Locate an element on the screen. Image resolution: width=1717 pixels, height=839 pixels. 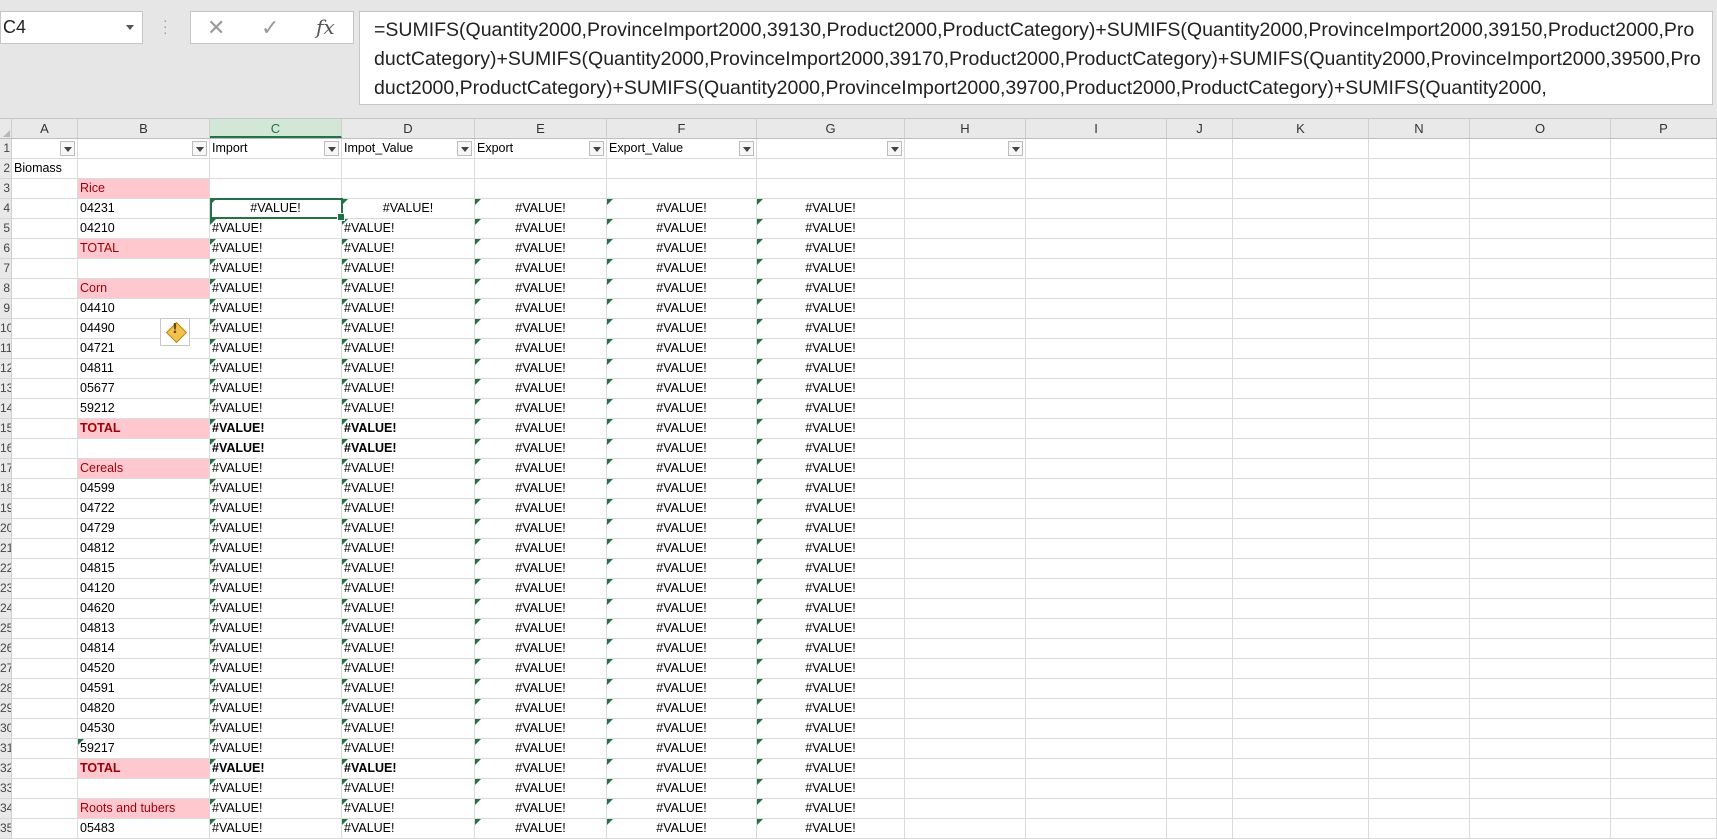
column-header-p: P is located at coordinates (1664, 128).